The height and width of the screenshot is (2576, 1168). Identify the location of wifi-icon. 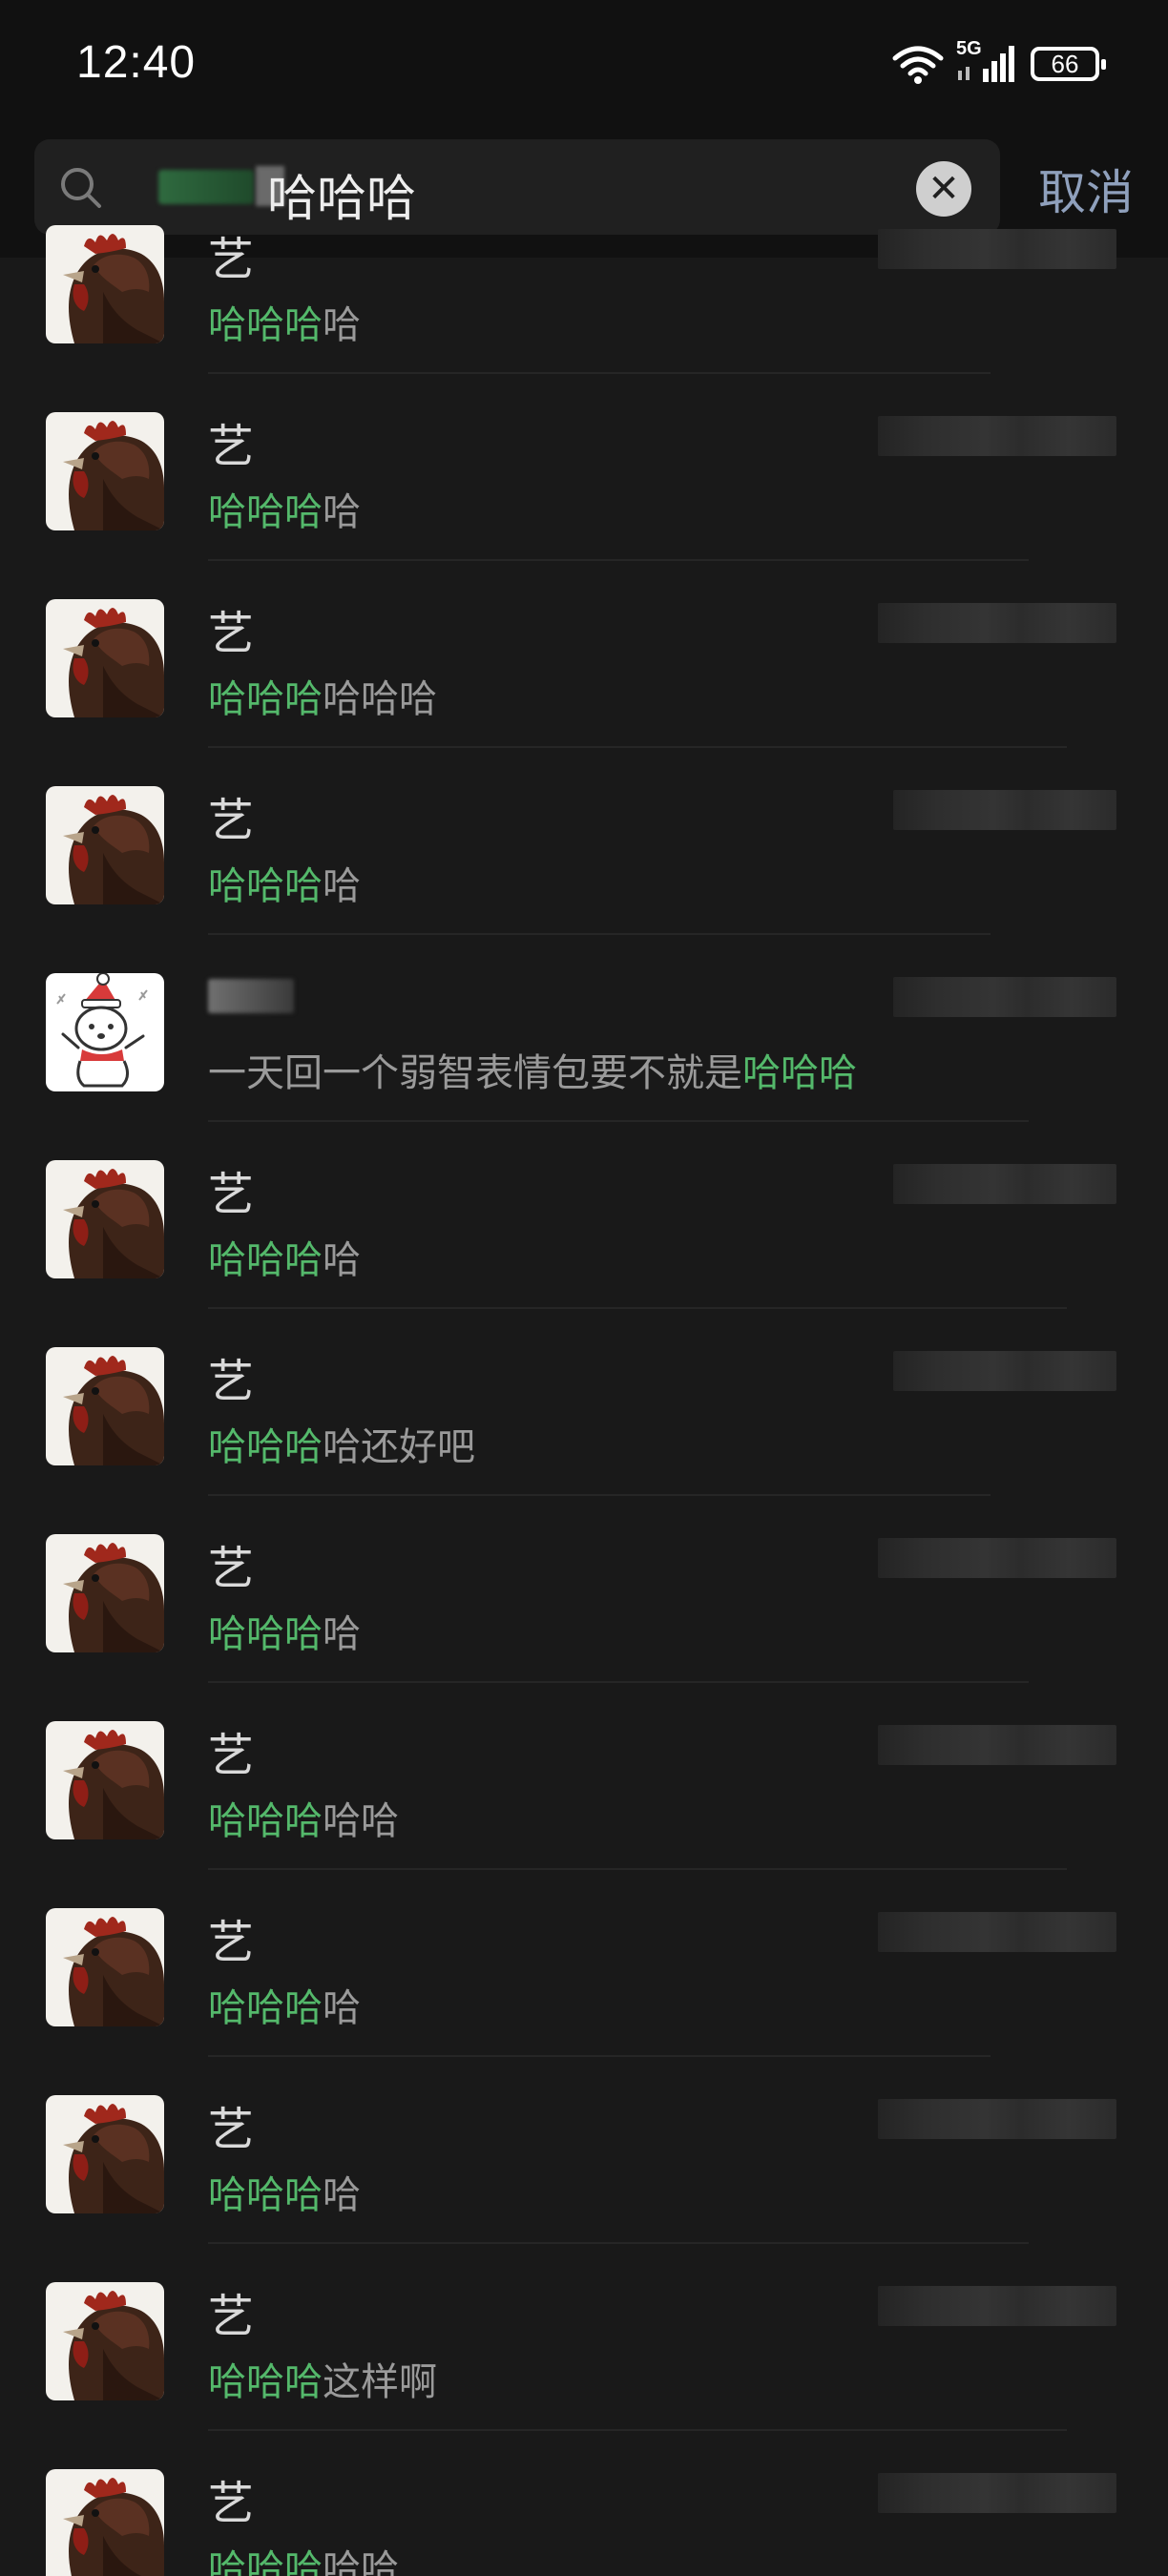
(918, 65).